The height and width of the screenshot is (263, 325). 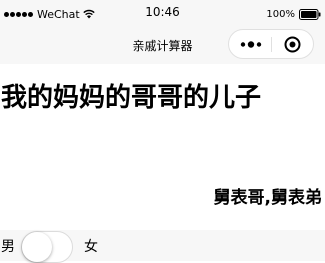 I want to click on gender-bar: 男 女, so click(x=162, y=246).